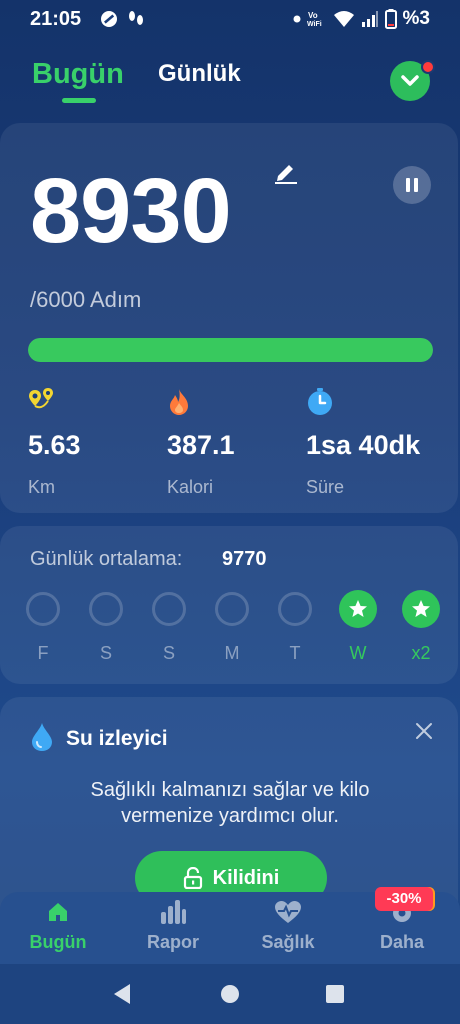 This screenshot has height=1024, width=460. What do you see at coordinates (288, 912) in the screenshot?
I see `heart-pulse-icon` at bounding box center [288, 912].